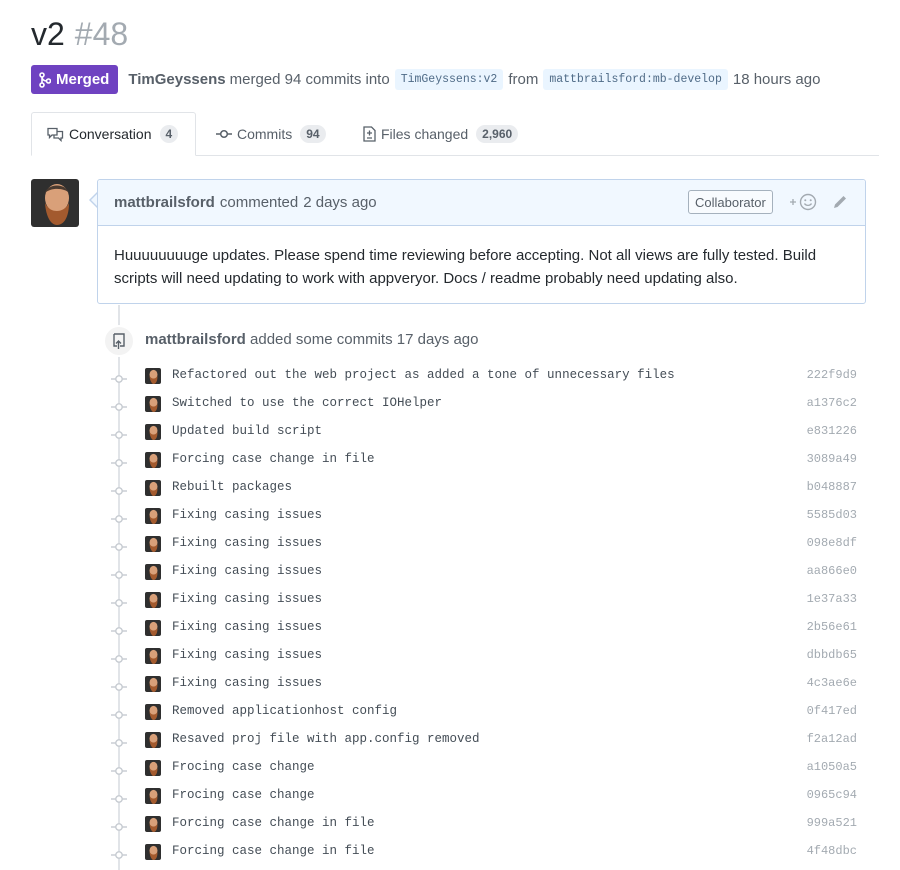 Image resolution: width=900 pixels, height=870 pixels. I want to click on collaborator-badge: Collaborator, so click(730, 202).